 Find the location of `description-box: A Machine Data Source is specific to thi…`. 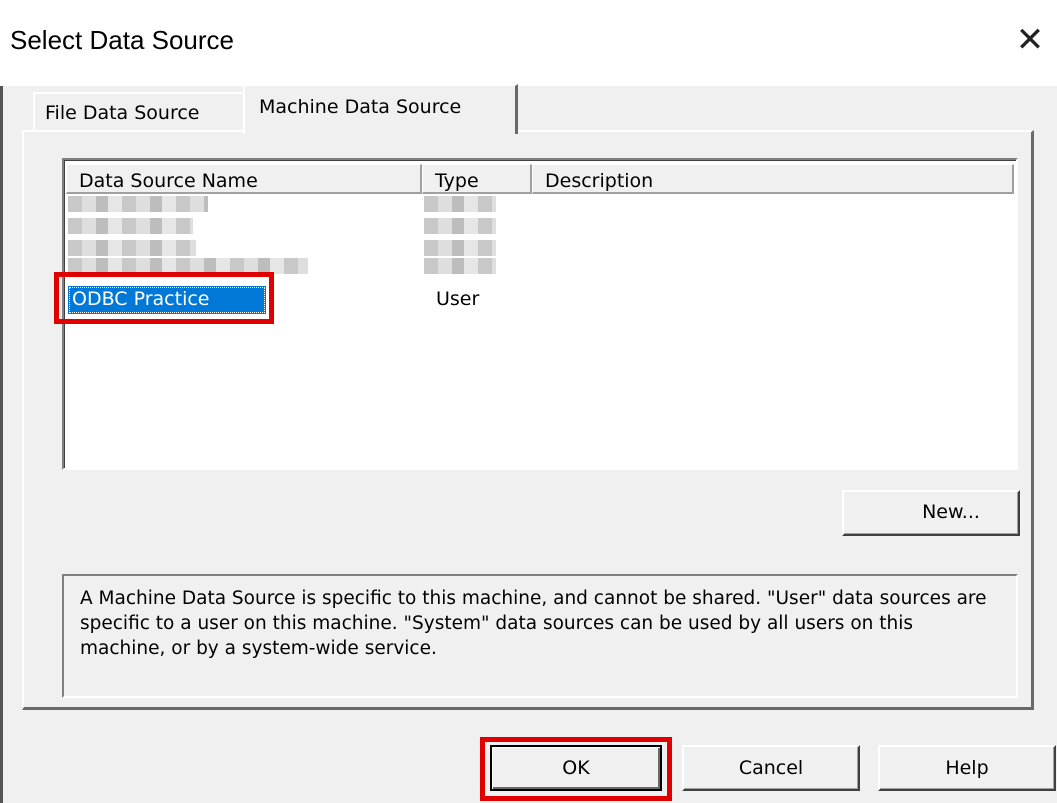

description-box: A Machine Data Source is specific to thi… is located at coordinates (540, 636).